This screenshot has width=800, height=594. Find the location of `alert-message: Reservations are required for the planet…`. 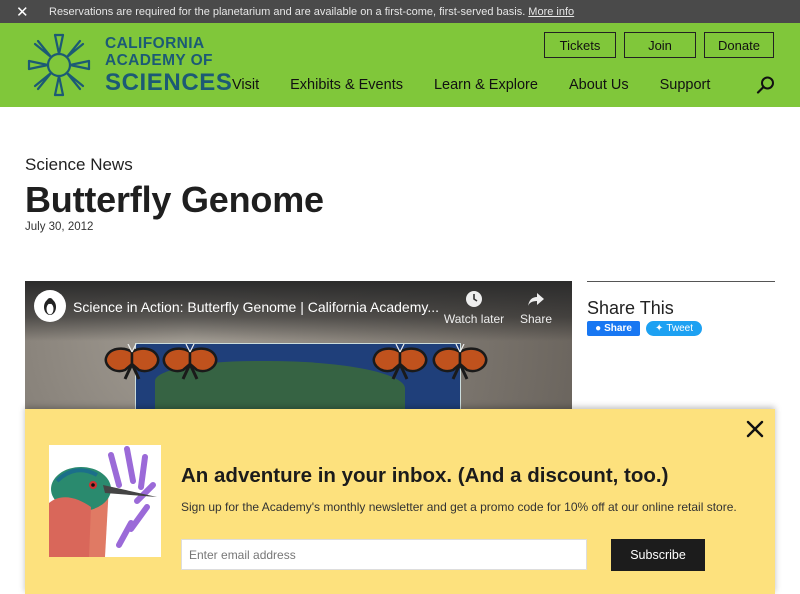

alert-message: Reservations are required for the planet… is located at coordinates (287, 11).